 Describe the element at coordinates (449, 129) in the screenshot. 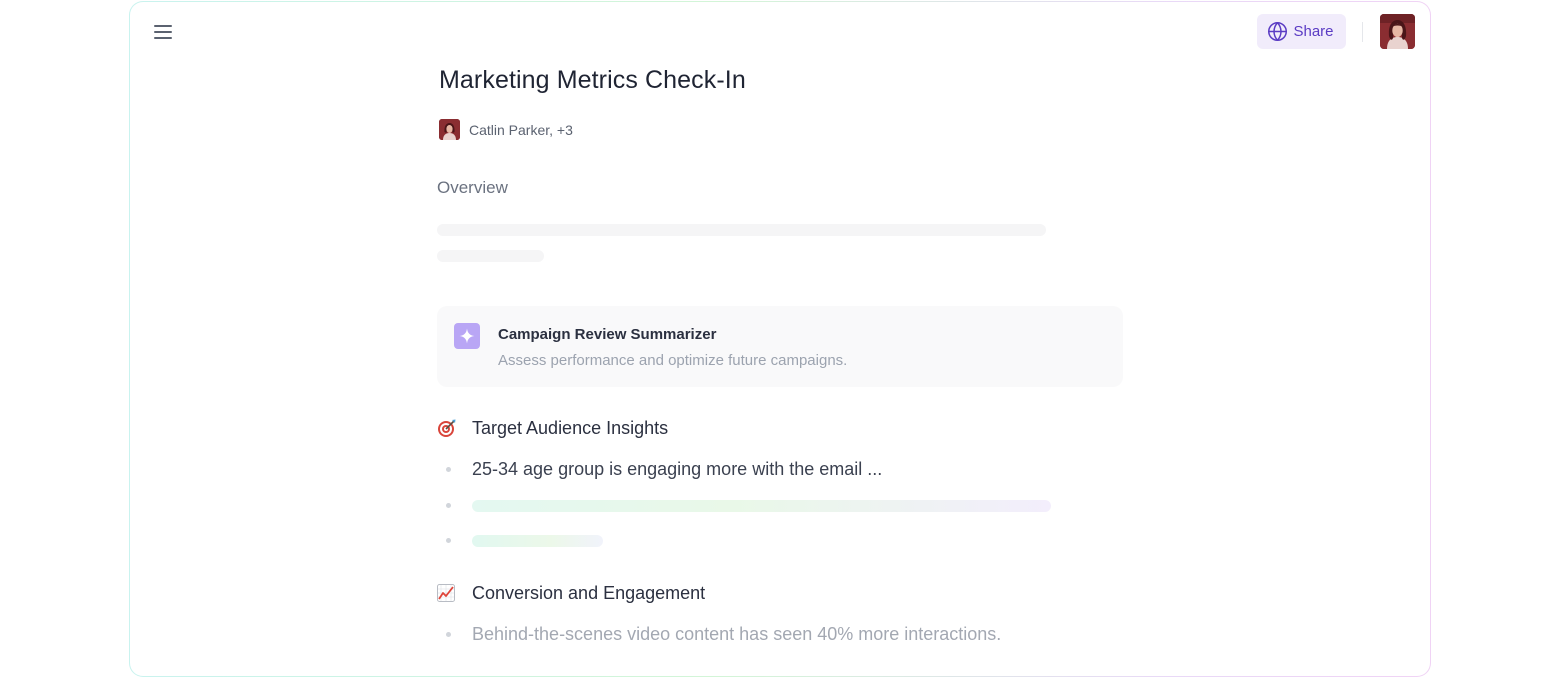

I see `author-avatar` at that location.